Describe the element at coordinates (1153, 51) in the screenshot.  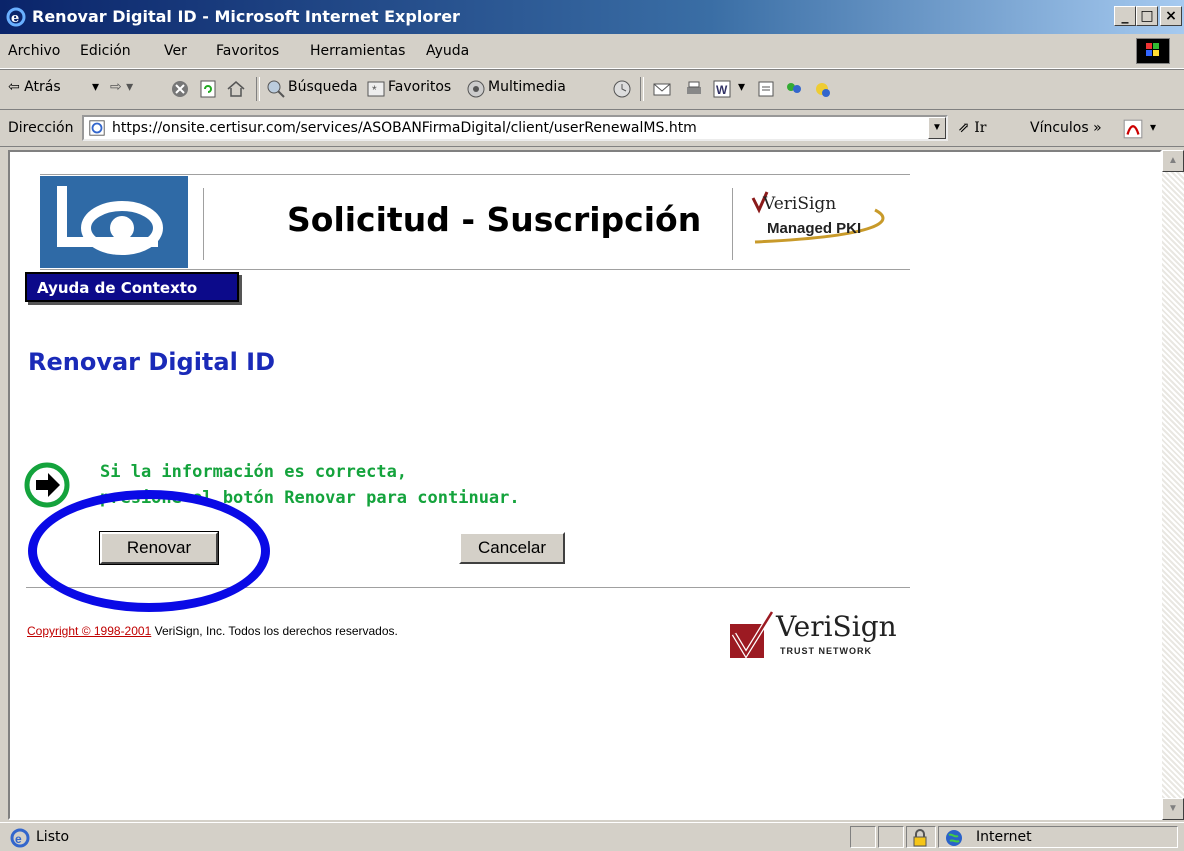
I see `windows-flag-icon` at that location.